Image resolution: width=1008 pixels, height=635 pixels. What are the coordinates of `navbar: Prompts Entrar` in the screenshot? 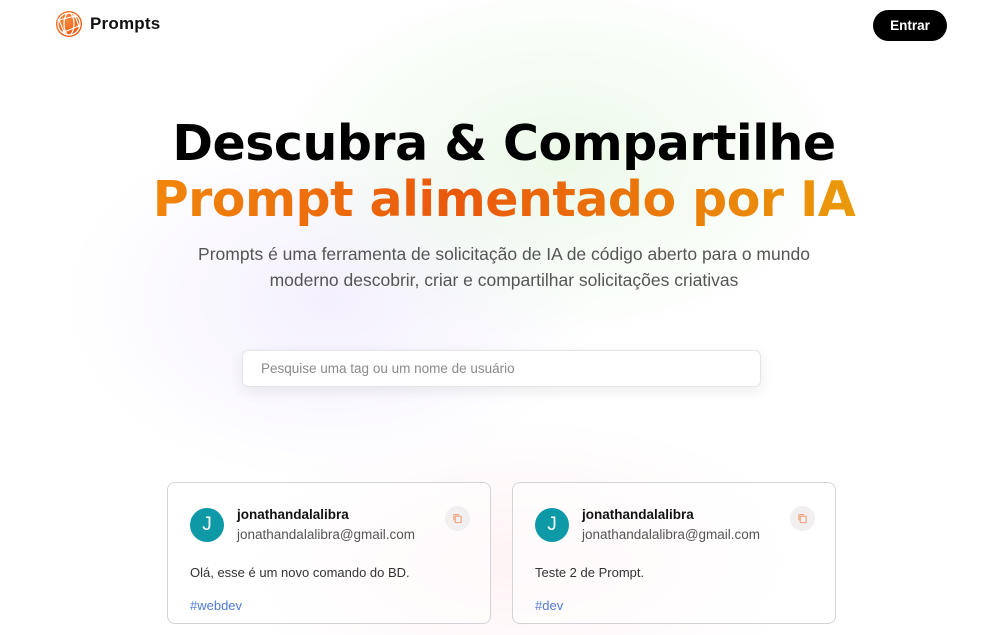 It's located at (504, 25).